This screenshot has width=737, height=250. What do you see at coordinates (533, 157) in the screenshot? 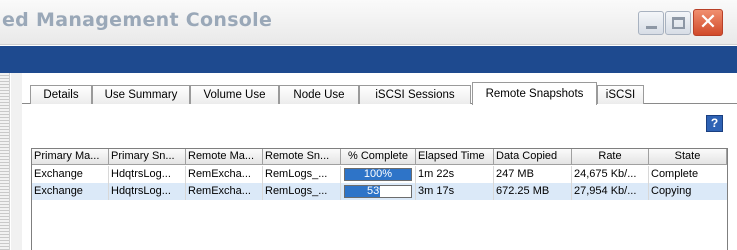
I see `column-header-data-copied: Data Copied` at bounding box center [533, 157].